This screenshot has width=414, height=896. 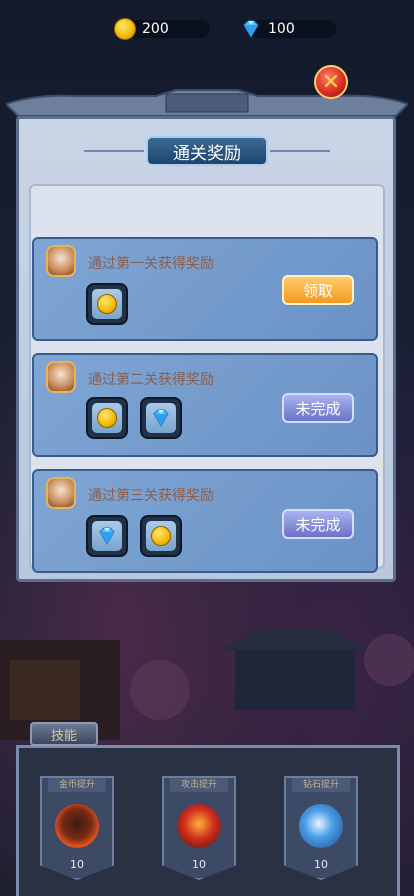 I want to click on diamond-boost-icon, so click(x=321, y=826).